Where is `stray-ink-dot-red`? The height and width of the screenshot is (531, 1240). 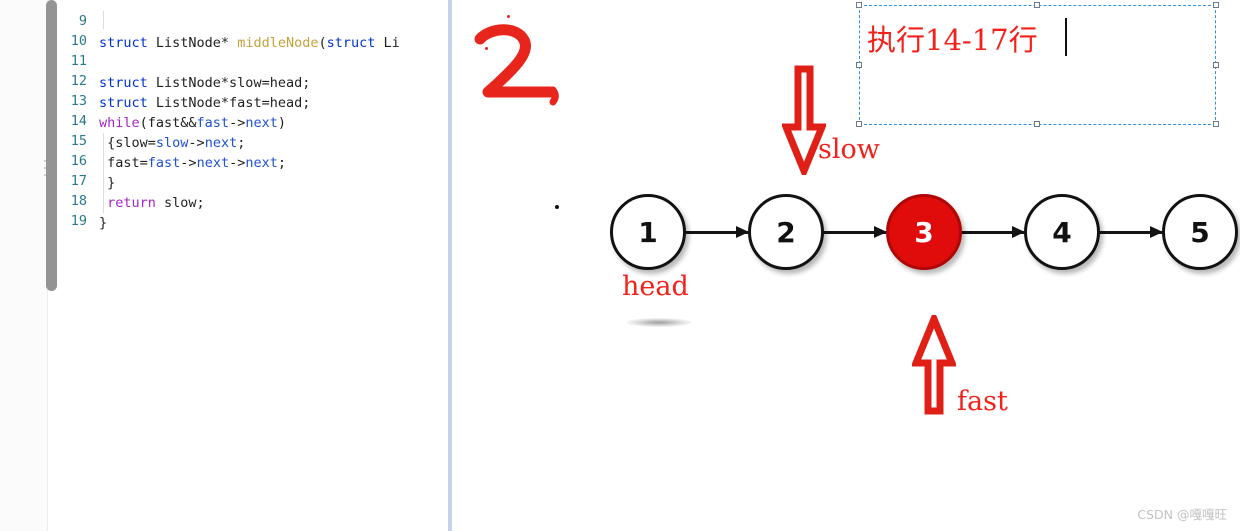 stray-ink-dot-red is located at coordinates (508, 16).